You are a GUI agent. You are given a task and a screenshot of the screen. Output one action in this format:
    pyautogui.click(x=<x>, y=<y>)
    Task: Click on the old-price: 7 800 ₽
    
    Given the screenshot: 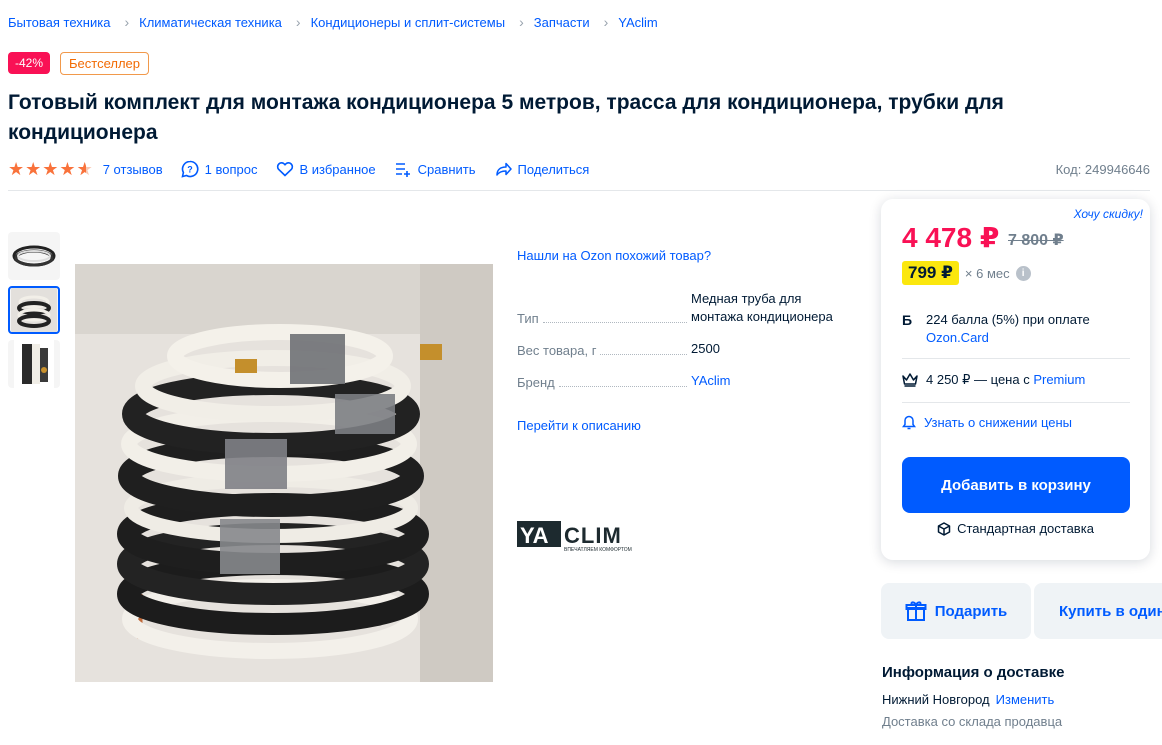 What is the action you would take?
    pyautogui.click(x=1036, y=240)
    